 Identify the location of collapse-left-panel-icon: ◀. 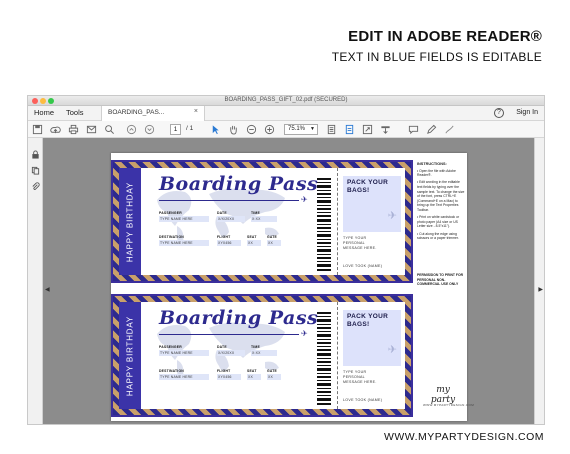
(47, 289).